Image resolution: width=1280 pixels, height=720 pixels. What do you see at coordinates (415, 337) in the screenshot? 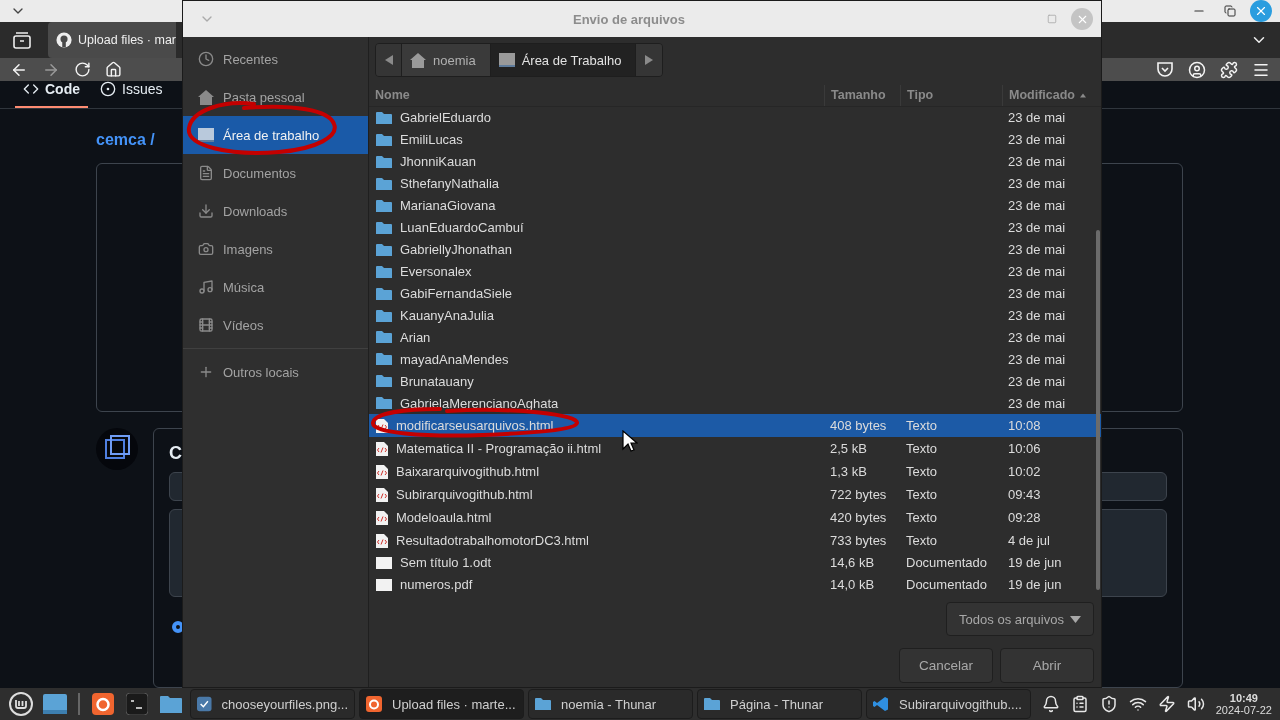
I see `file-name: Arian` at bounding box center [415, 337].